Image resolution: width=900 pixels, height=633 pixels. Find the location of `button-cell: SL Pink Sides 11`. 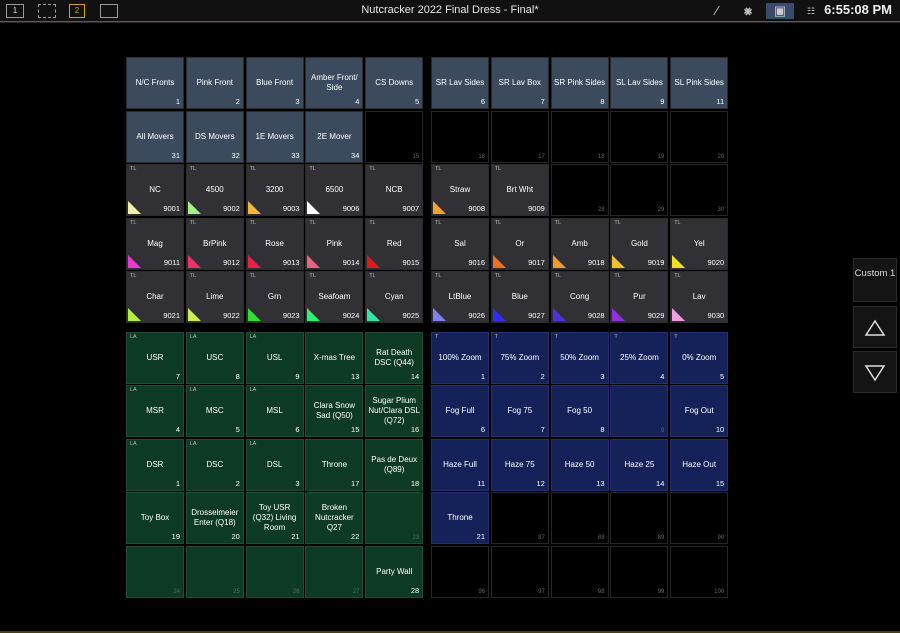

button-cell: SL Pink Sides 11 is located at coordinates (699, 83).